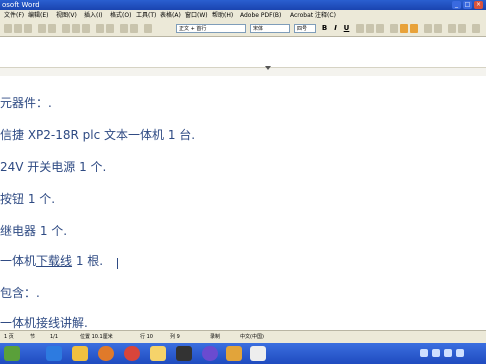 This screenshot has height=364, width=486. What do you see at coordinates (370, 28) in the screenshot?
I see `align-center-icon` at bounding box center [370, 28].